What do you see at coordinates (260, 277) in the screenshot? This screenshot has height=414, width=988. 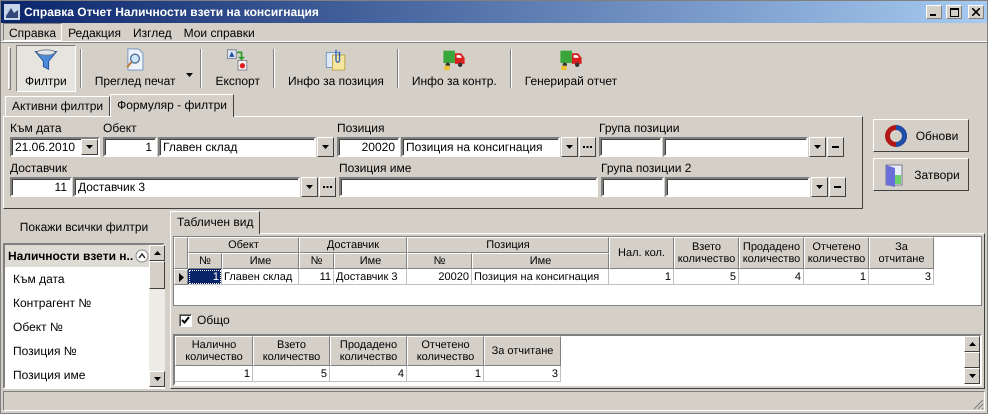 I see `table-cell: Главен склад` at bounding box center [260, 277].